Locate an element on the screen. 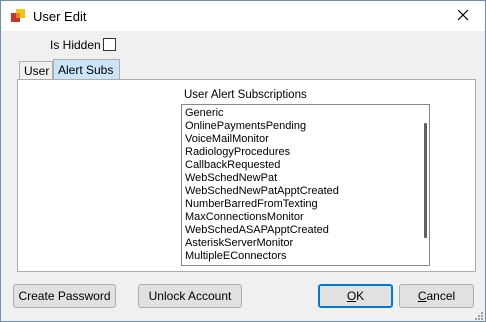  list-item: MultipleEConnectors is located at coordinates (262, 256).